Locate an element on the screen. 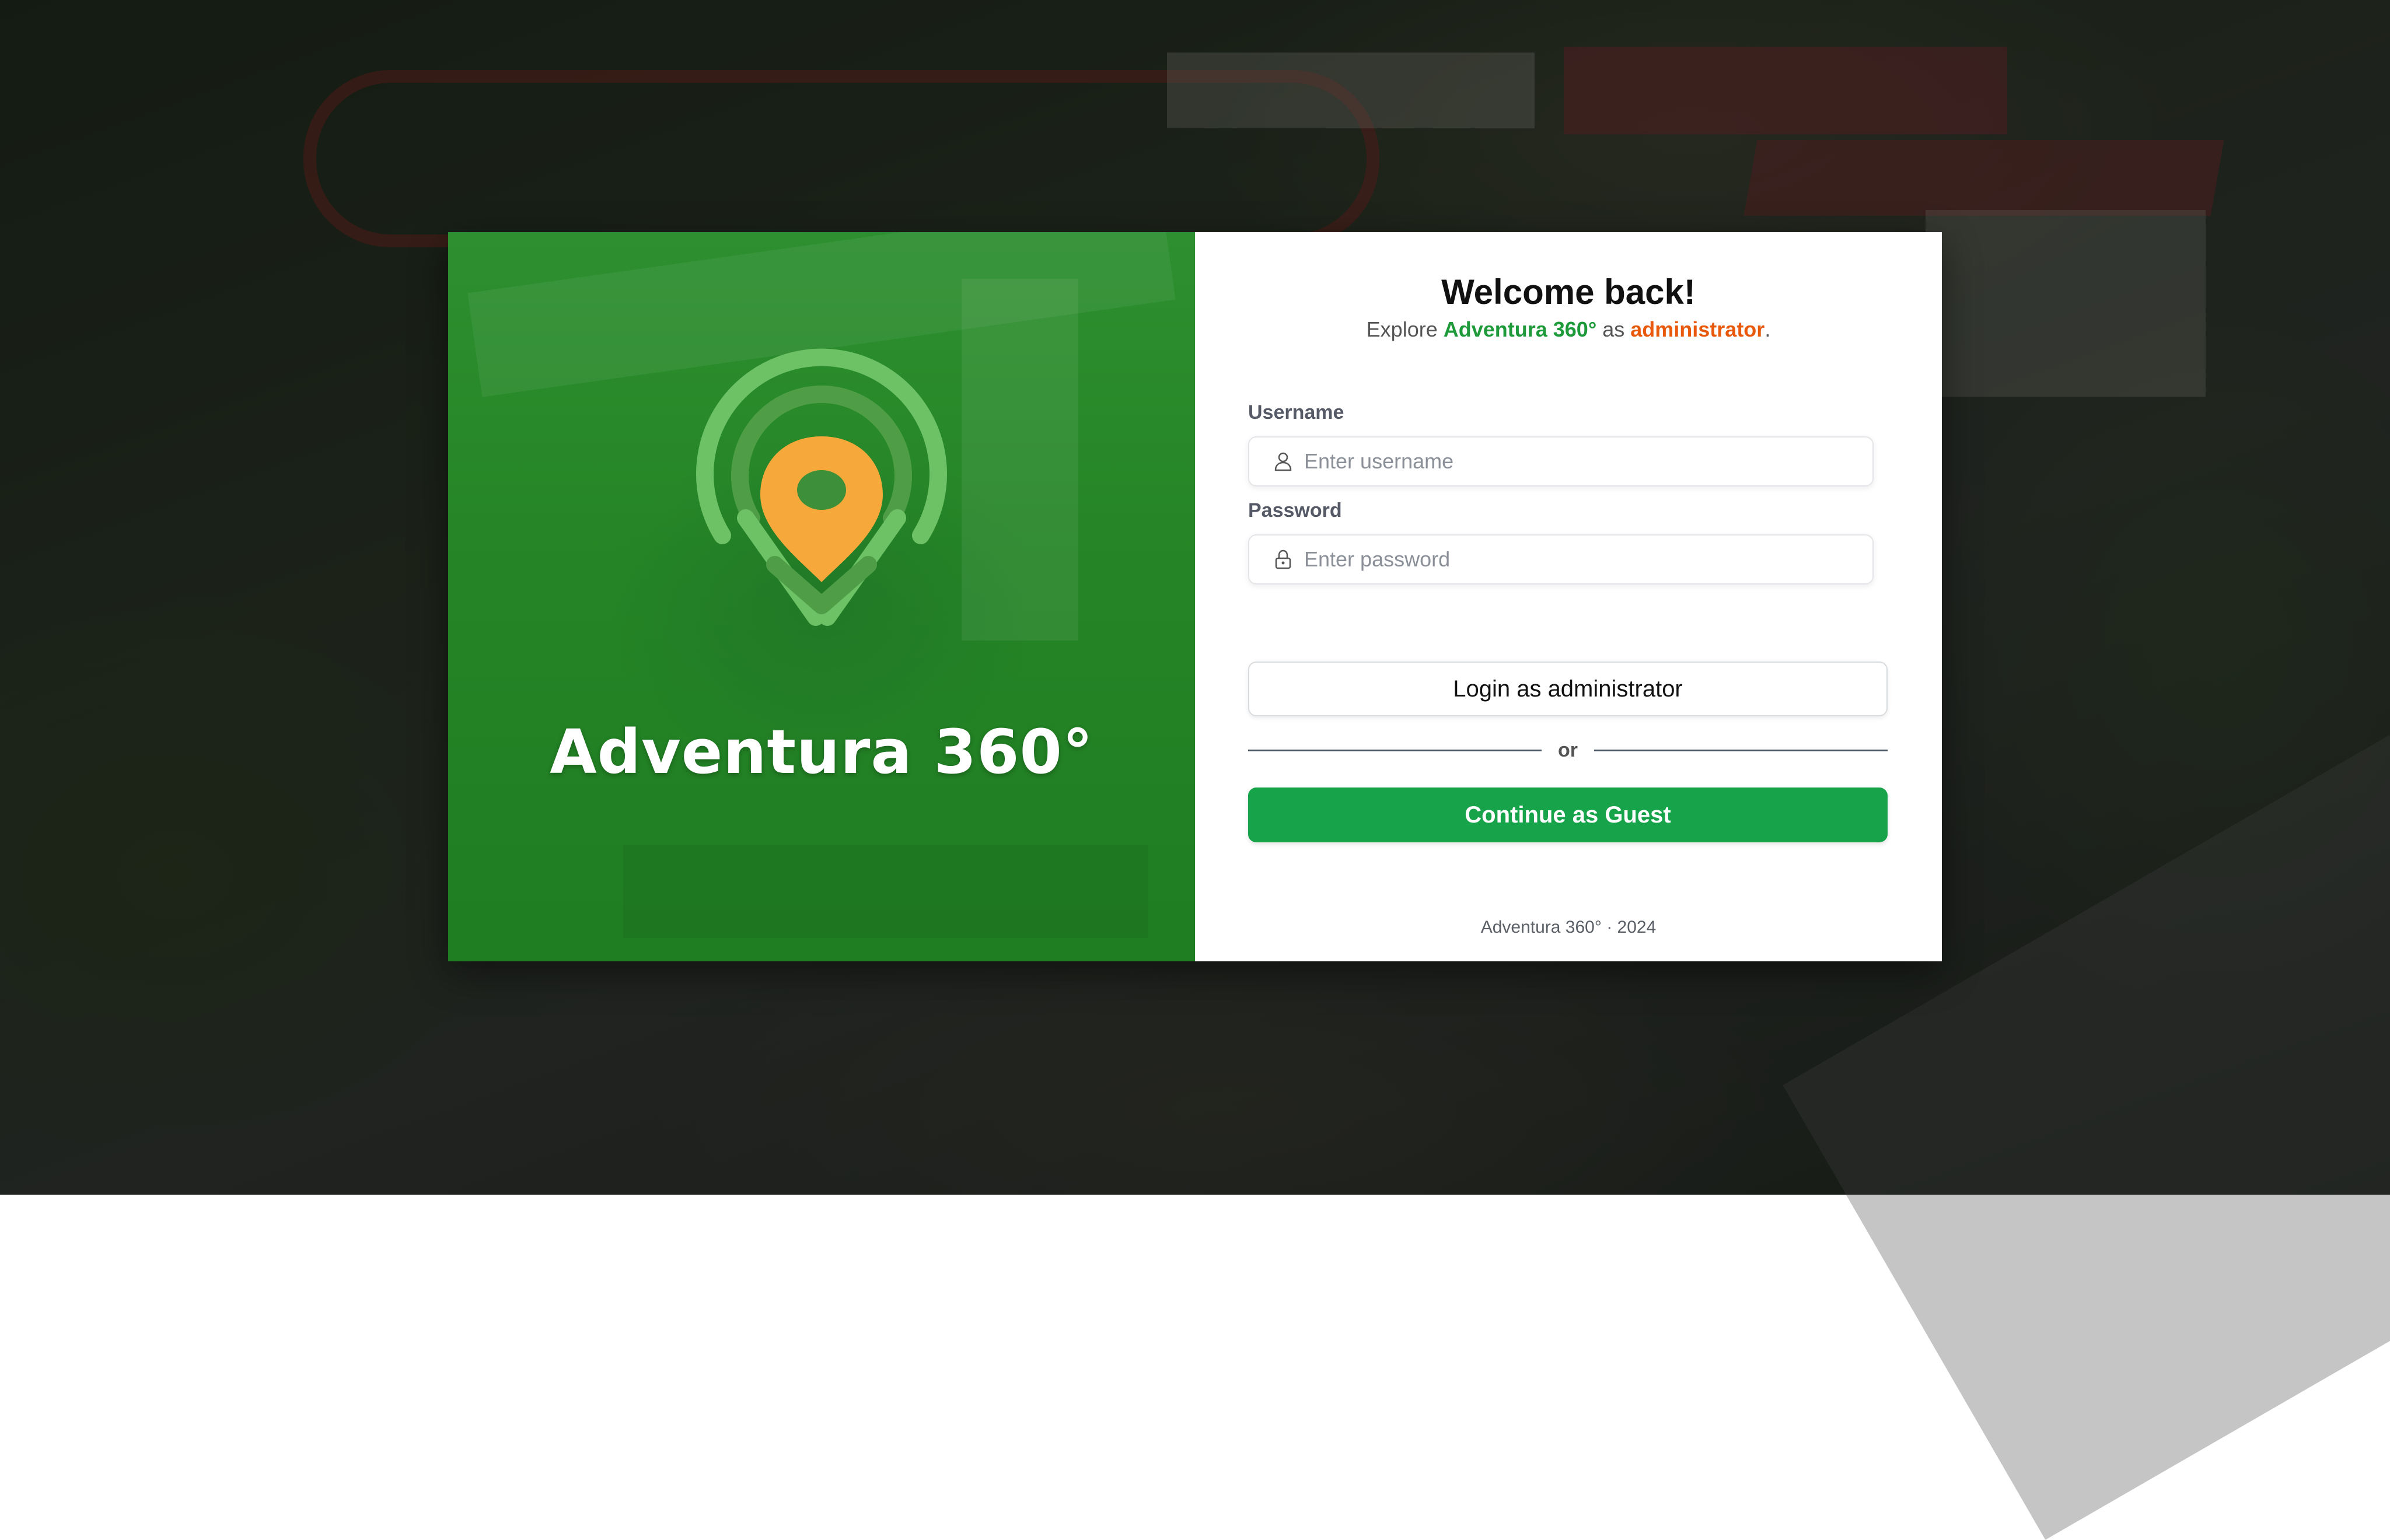  subtitle-role: administrator is located at coordinates (1697, 329).